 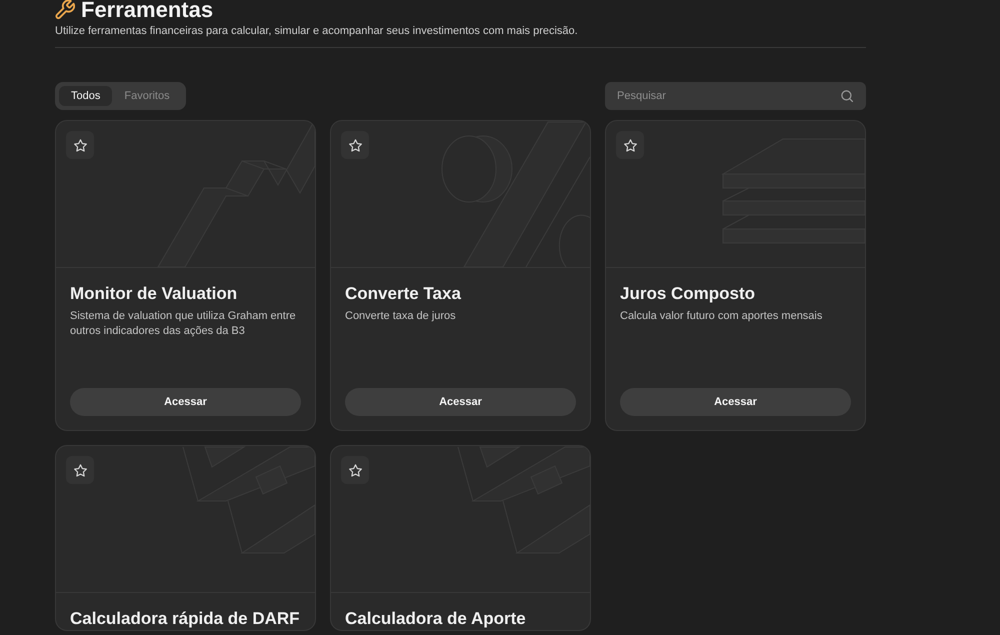 I want to click on card-description: Sistema de valuation que utiliza Graham entre outros indicadores das ações da B3, so click(x=183, y=324).